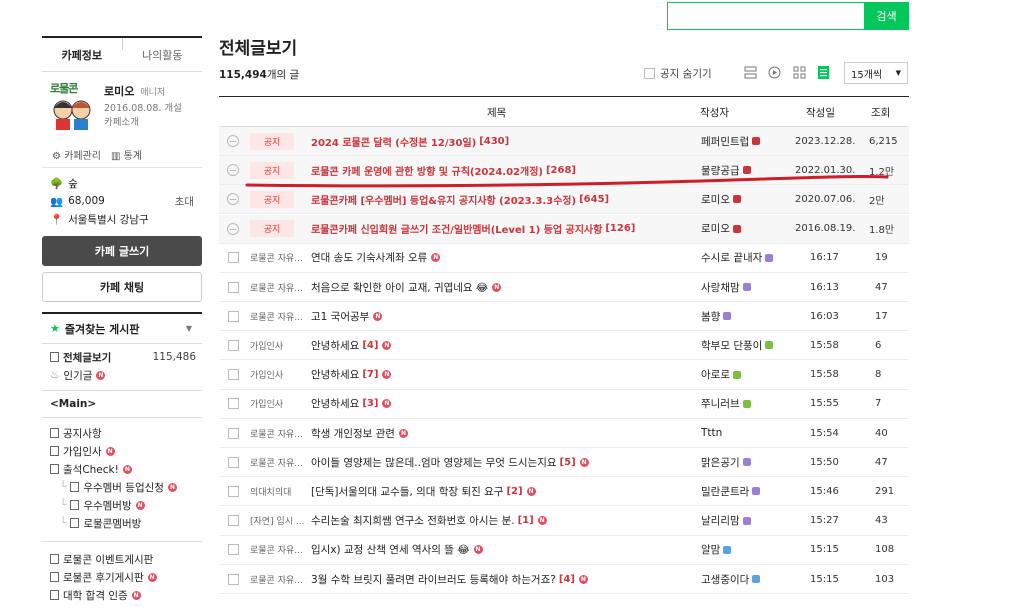 This screenshot has height=609, width=1024. I want to click on post-row: 가입인사 안녕하세요 [3] N 쭈니러브 15:55 7, so click(564, 404).